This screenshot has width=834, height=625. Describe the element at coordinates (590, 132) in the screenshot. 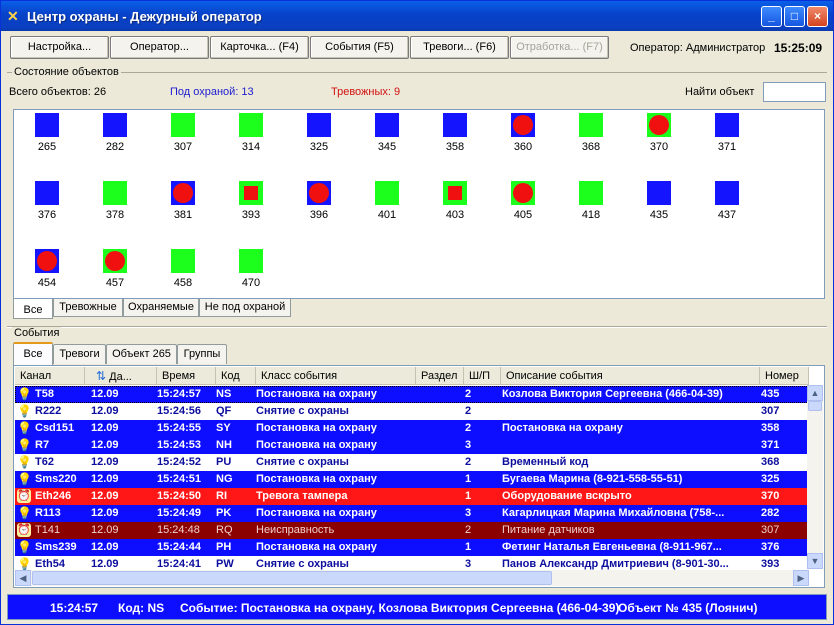

I see `object-tile: 368` at that location.